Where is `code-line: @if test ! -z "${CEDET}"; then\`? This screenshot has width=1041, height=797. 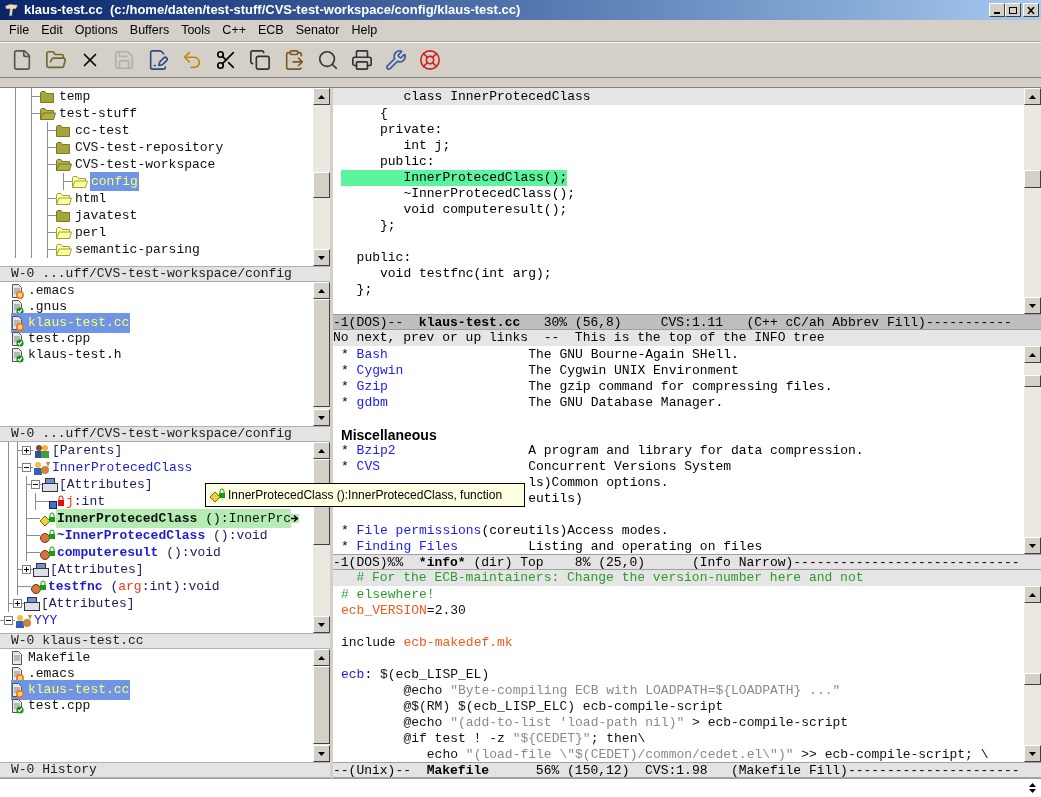 code-line: @if test ! -z "${CEDET}"; then\ is located at coordinates (524, 738).